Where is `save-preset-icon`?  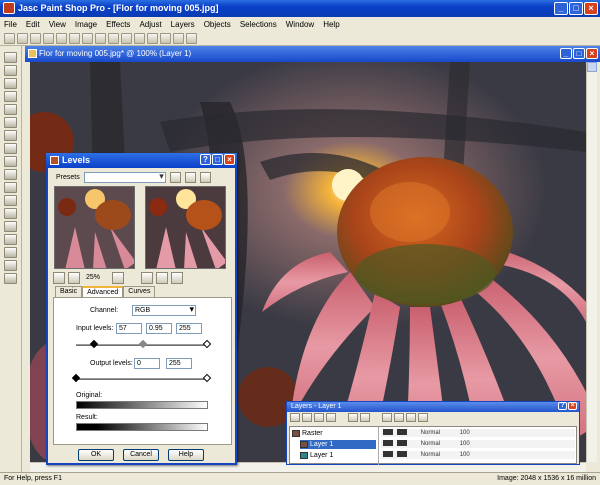 save-preset-icon is located at coordinates (175, 177).